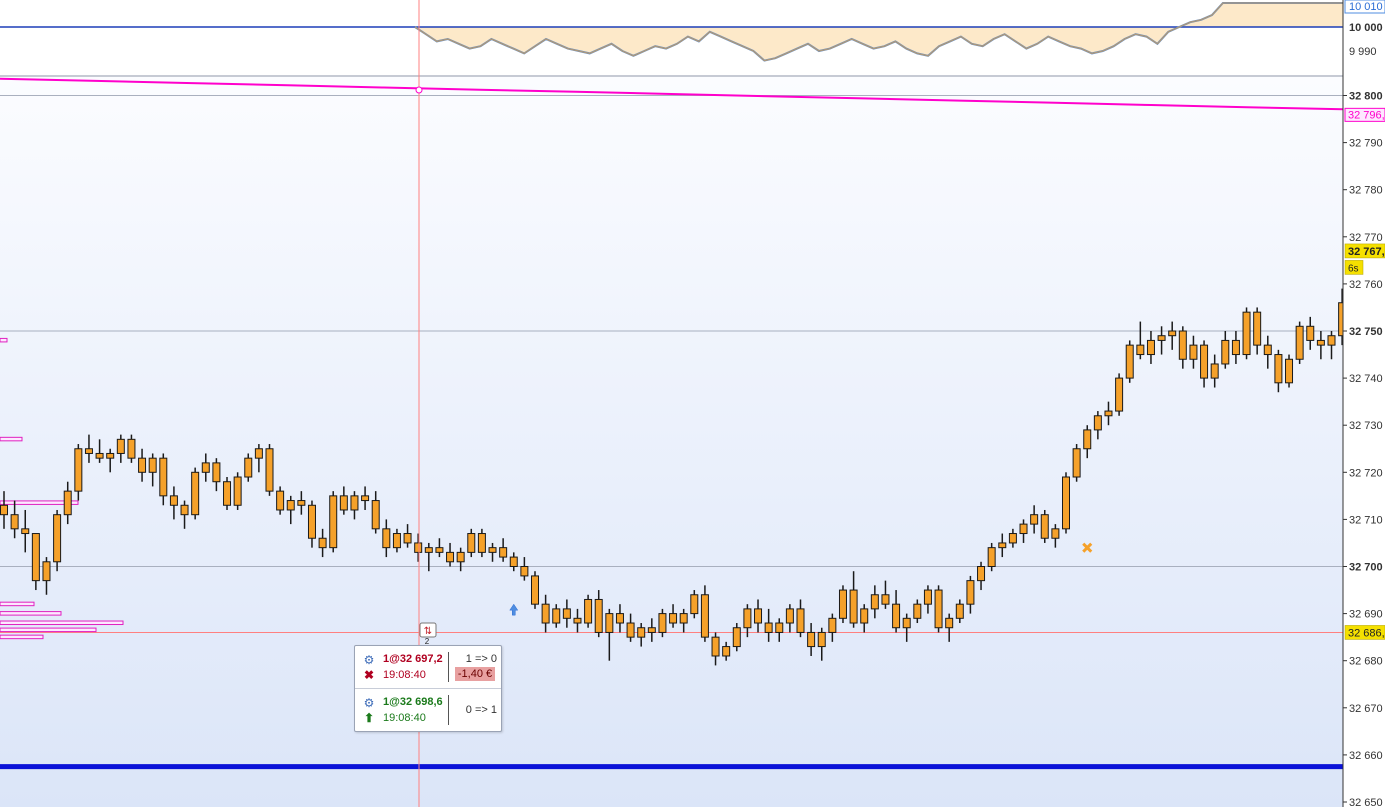 This screenshot has width=1385, height=807. Describe the element at coordinates (1366, 615) in the screenshot. I see `y-tick-label: 32 690` at that location.